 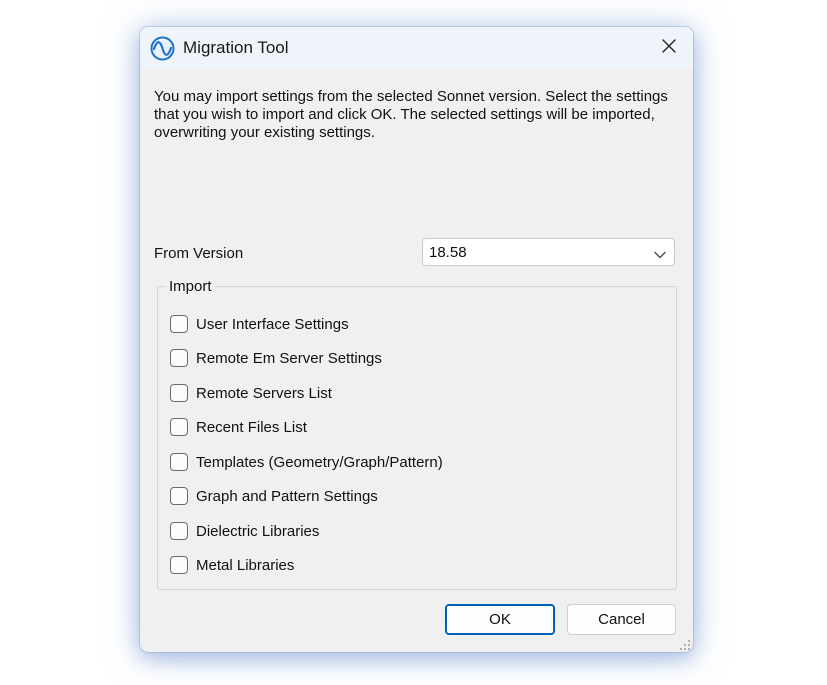 What do you see at coordinates (416, 48) in the screenshot?
I see `title-bar: Migration Tool` at bounding box center [416, 48].